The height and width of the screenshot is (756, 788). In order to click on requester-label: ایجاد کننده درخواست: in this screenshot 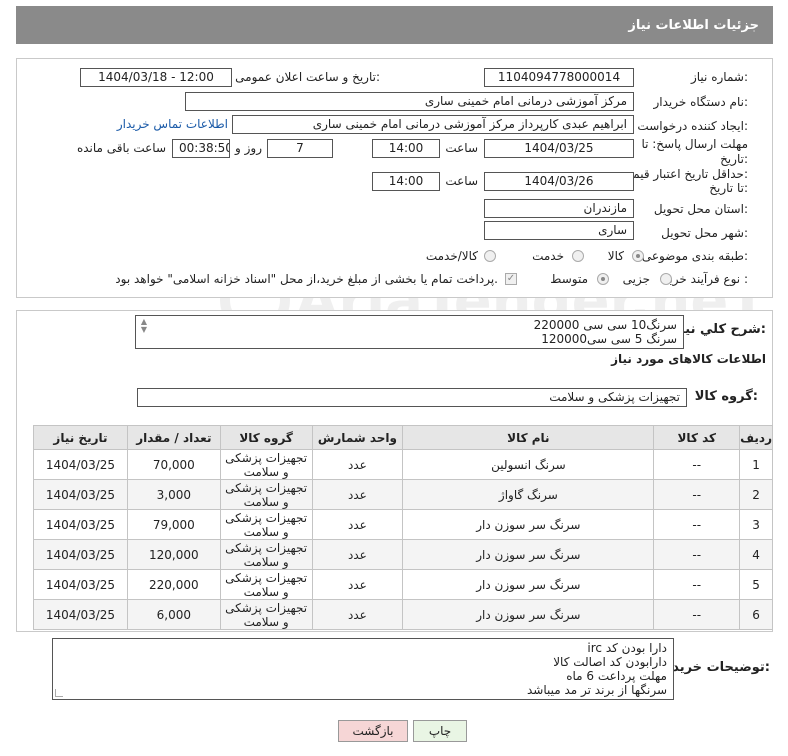, I will do `click(692, 126)`.